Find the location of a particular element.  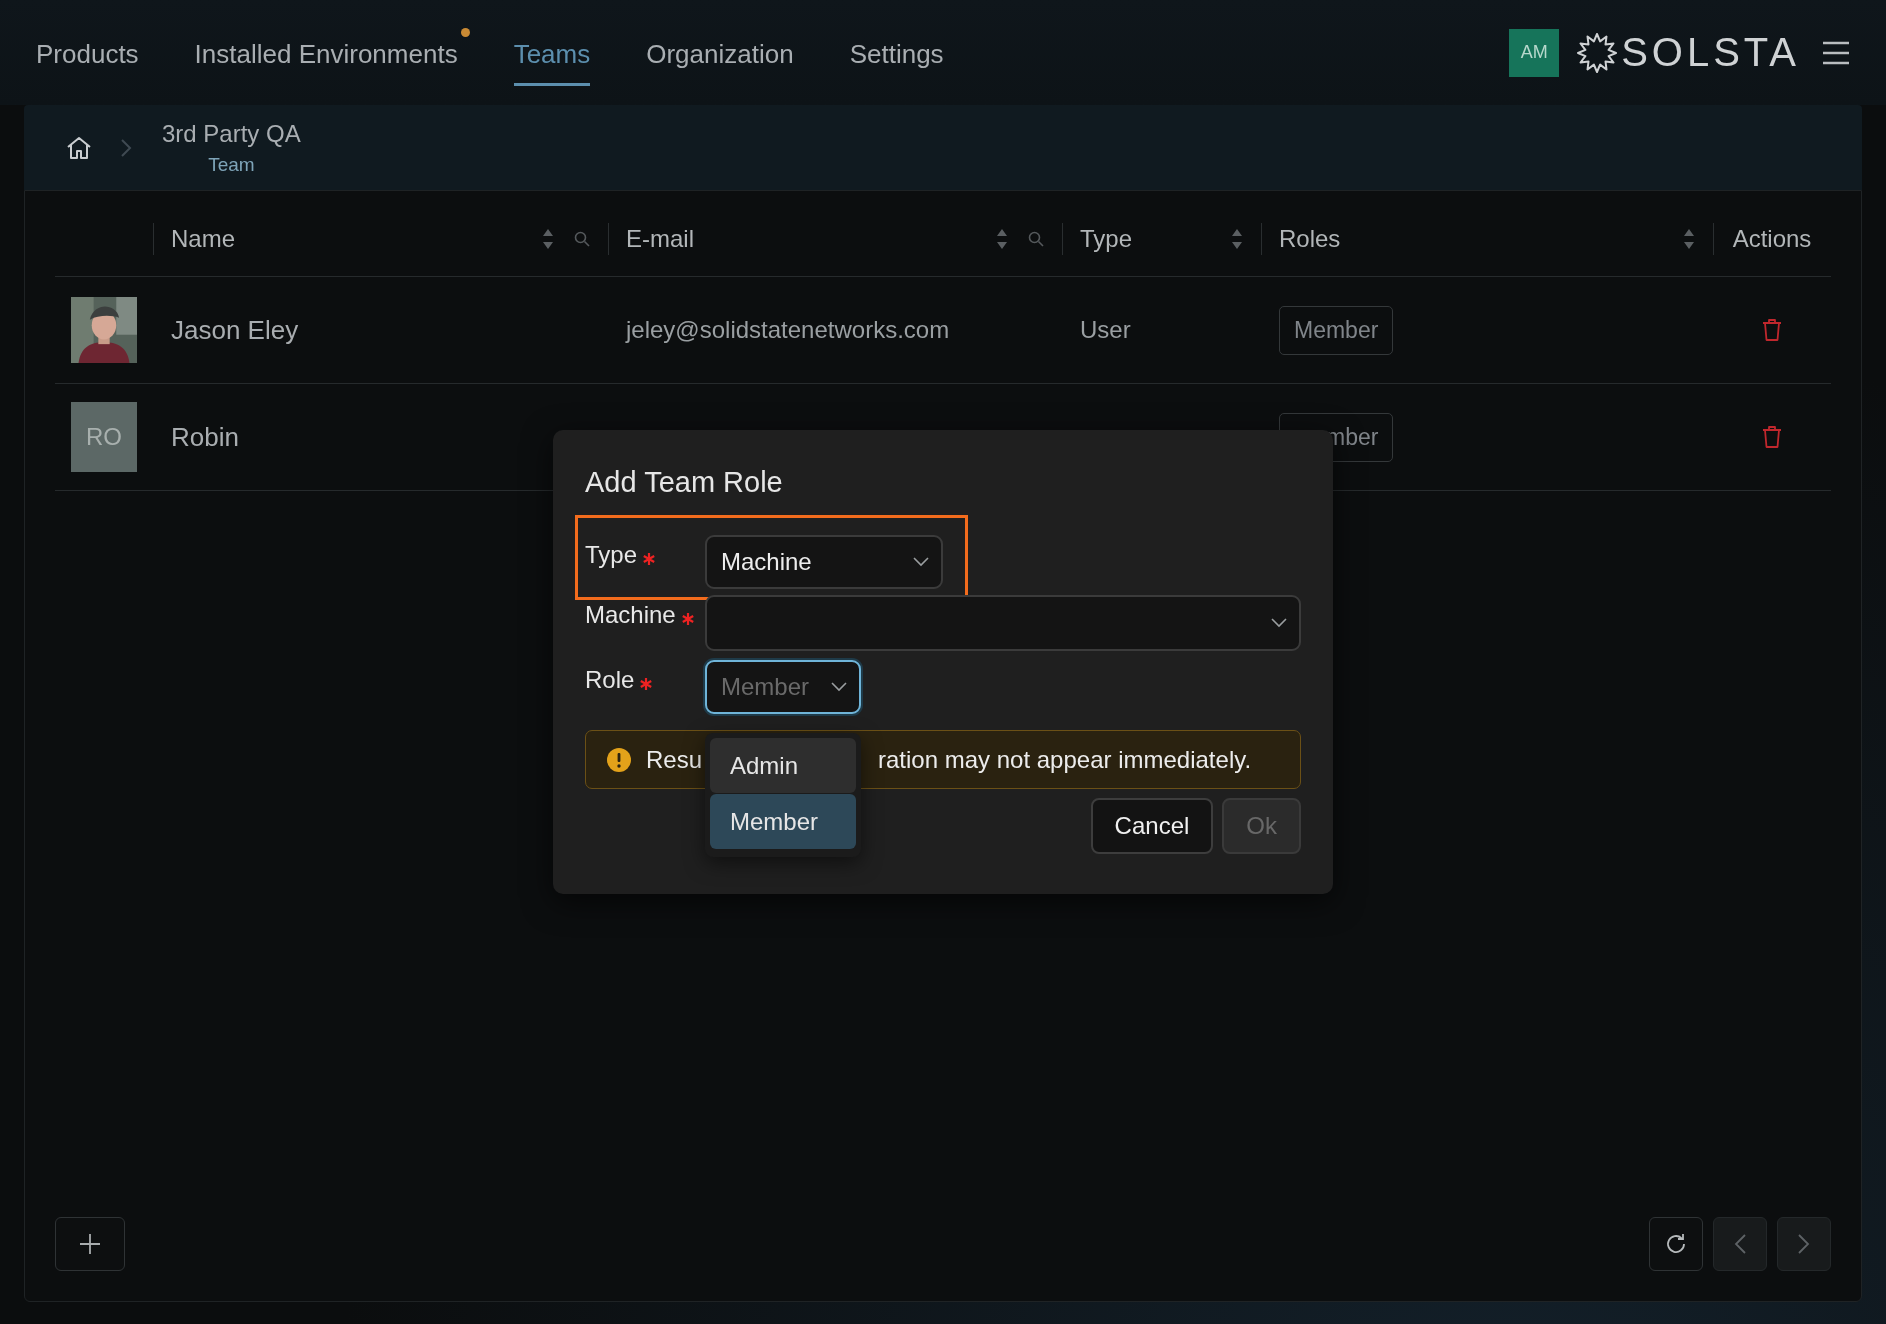

plus-icon is located at coordinates (90, 1244).